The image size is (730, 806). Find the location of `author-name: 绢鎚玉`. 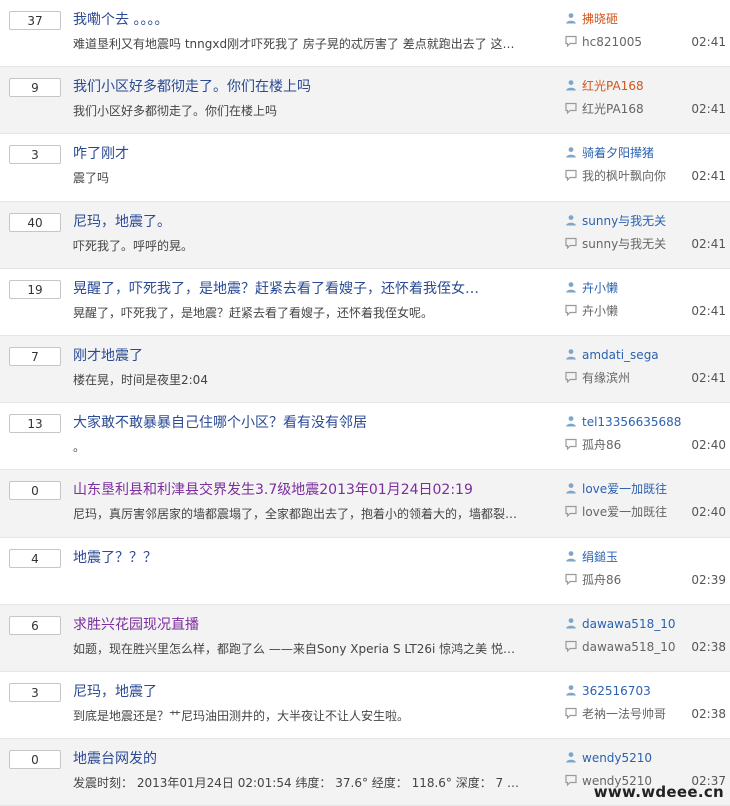

author-name: 绢鎚玉 is located at coordinates (600, 556).